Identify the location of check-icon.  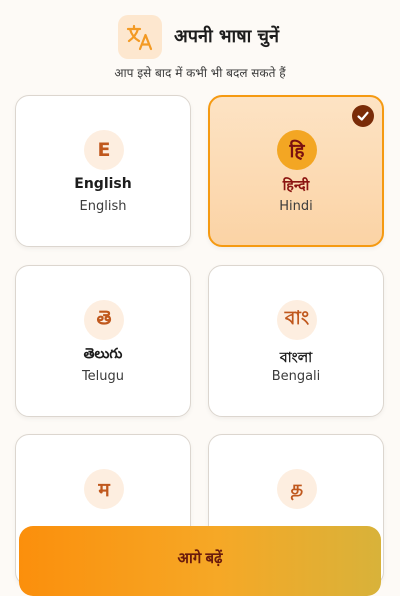
(363, 116).